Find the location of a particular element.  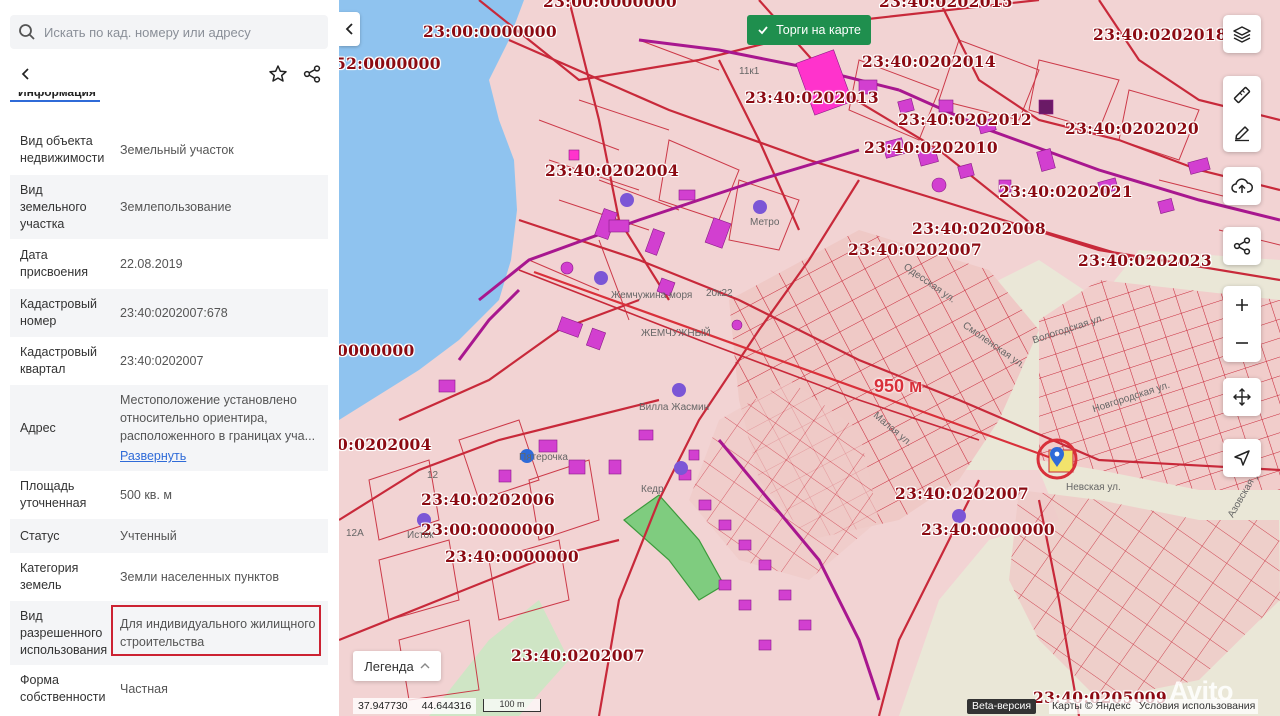

pan-button is located at coordinates (1242, 397).